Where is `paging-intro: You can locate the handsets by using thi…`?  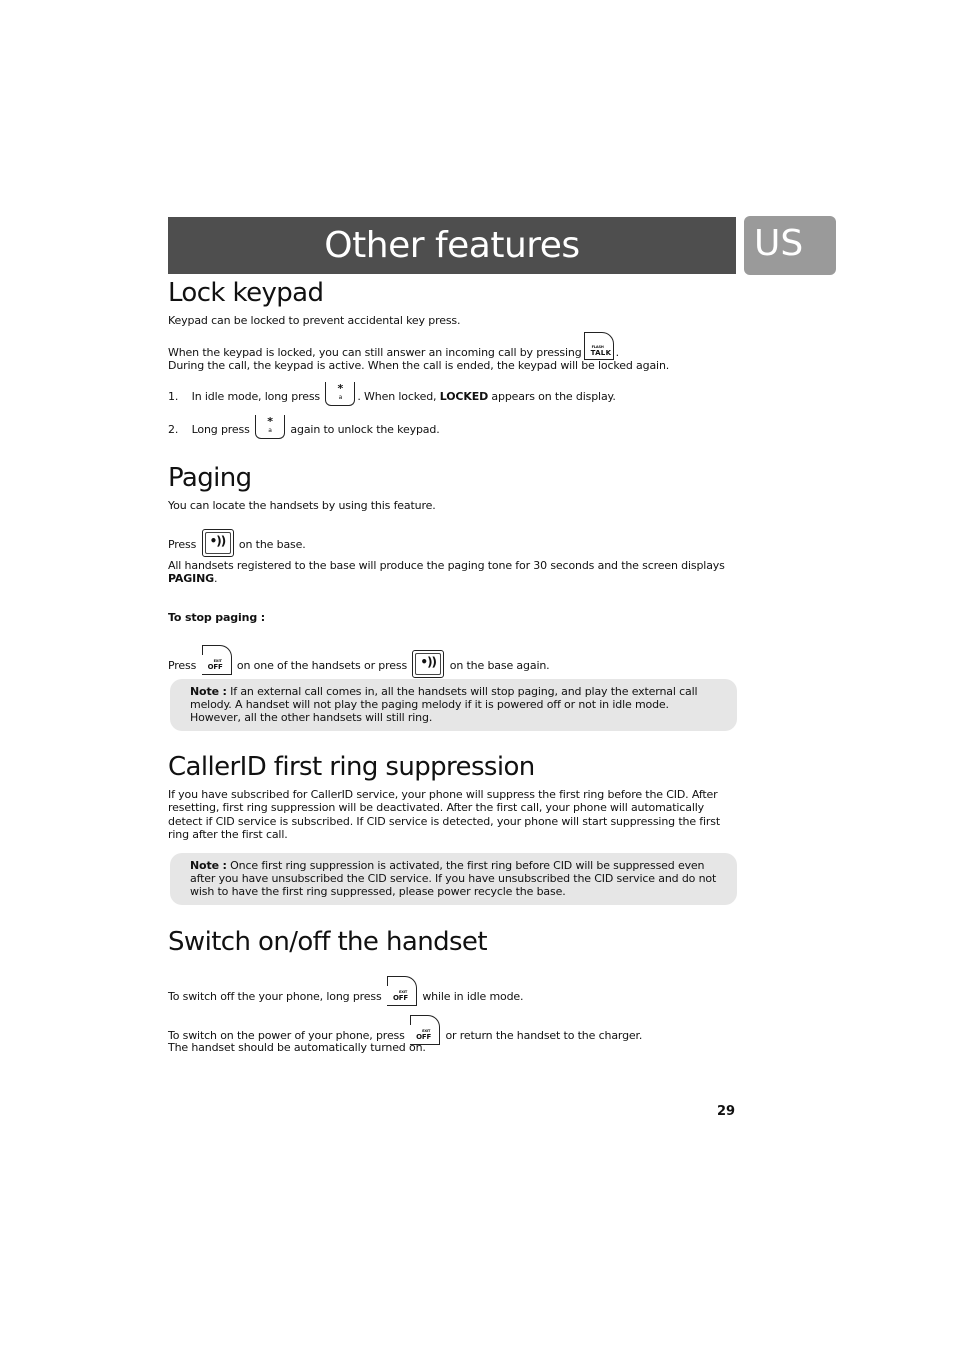
paging-intro: You can locate the handsets by using thi… is located at coordinates (302, 505).